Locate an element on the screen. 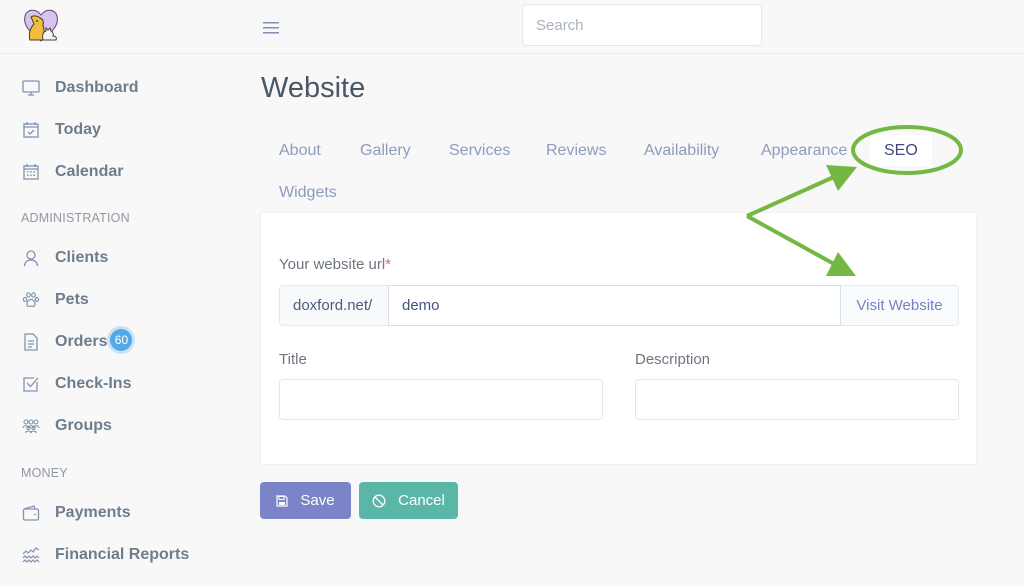 This screenshot has height=586, width=1024. user-icon is located at coordinates (31, 258).